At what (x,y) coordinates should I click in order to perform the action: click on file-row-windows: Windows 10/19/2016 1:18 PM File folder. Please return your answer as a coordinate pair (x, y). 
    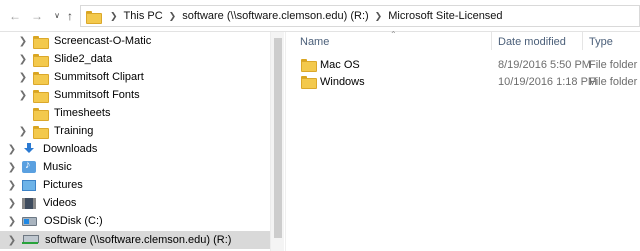
    Looking at the image, I should click on (463, 81).